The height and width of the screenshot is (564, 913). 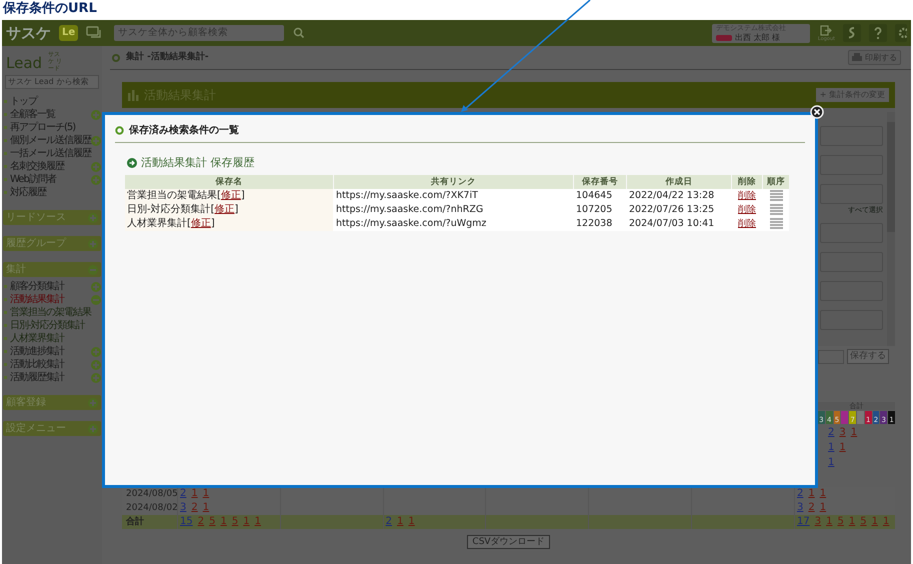 I want to click on breadcrumb: 集計 -活動結果集計-, so click(x=168, y=57).